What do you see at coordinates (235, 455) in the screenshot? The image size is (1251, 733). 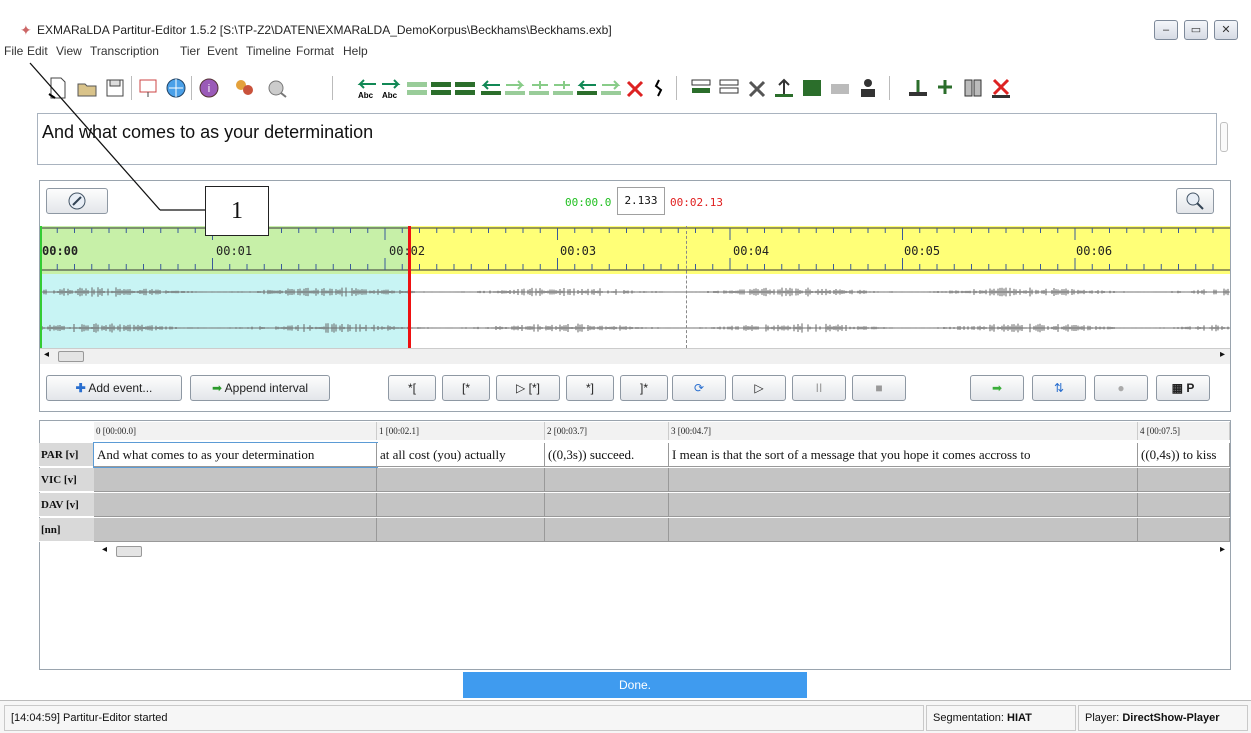 I see `event-cell: And what comes to as your determination` at bounding box center [235, 455].